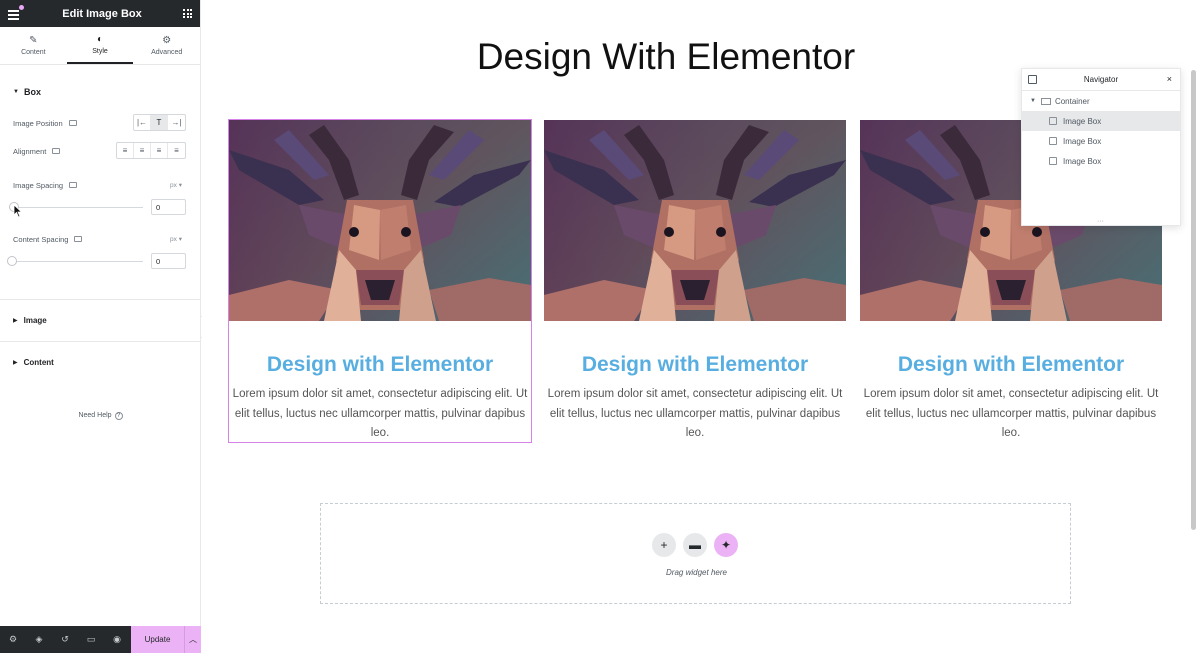  I want to click on navigator-header: Navigator ×, so click(1101, 80).